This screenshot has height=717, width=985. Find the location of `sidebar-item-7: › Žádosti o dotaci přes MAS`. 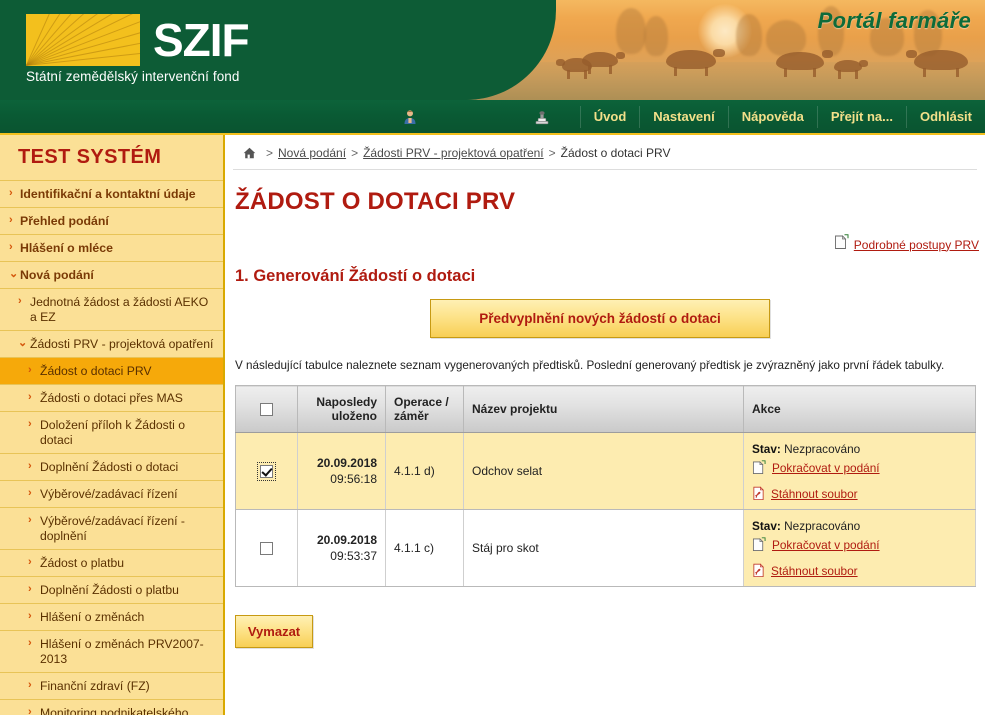

sidebar-item-7: › Žádosti o dotaci přes MAS is located at coordinates (111, 398).